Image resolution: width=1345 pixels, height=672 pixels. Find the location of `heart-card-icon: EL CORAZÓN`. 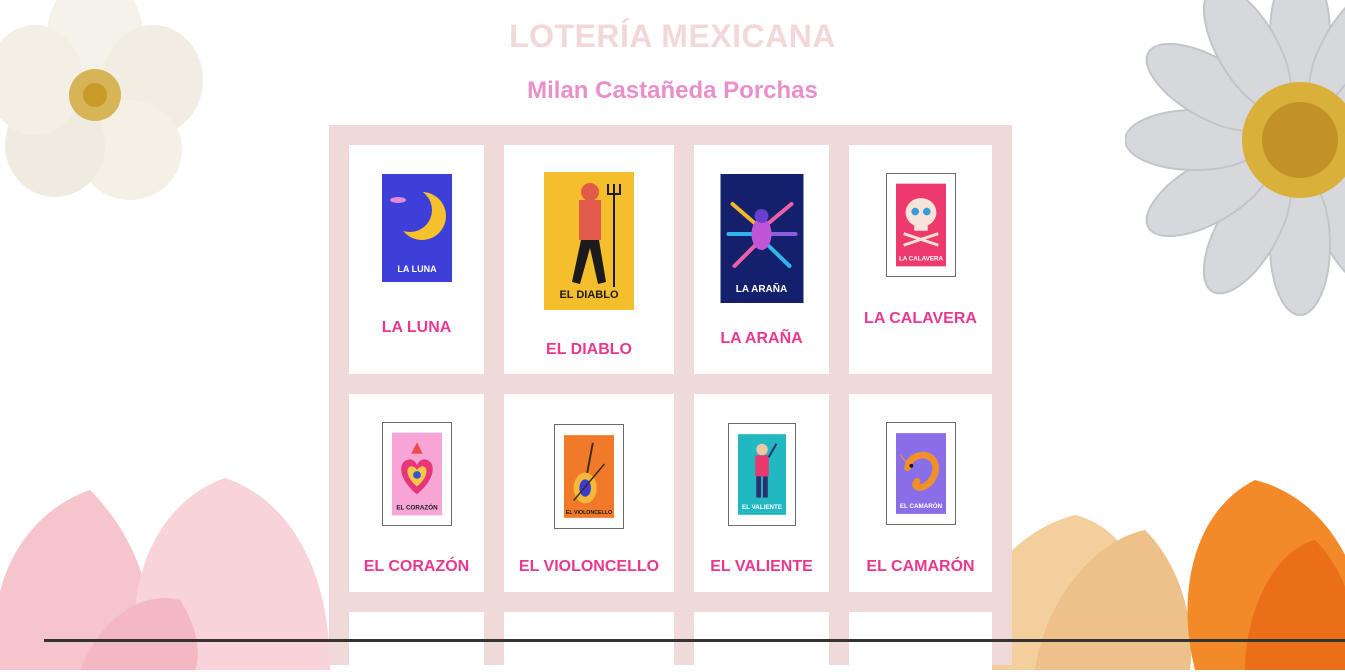

heart-card-icon: EL CORAZÓN is located at coordinates (416, 474).